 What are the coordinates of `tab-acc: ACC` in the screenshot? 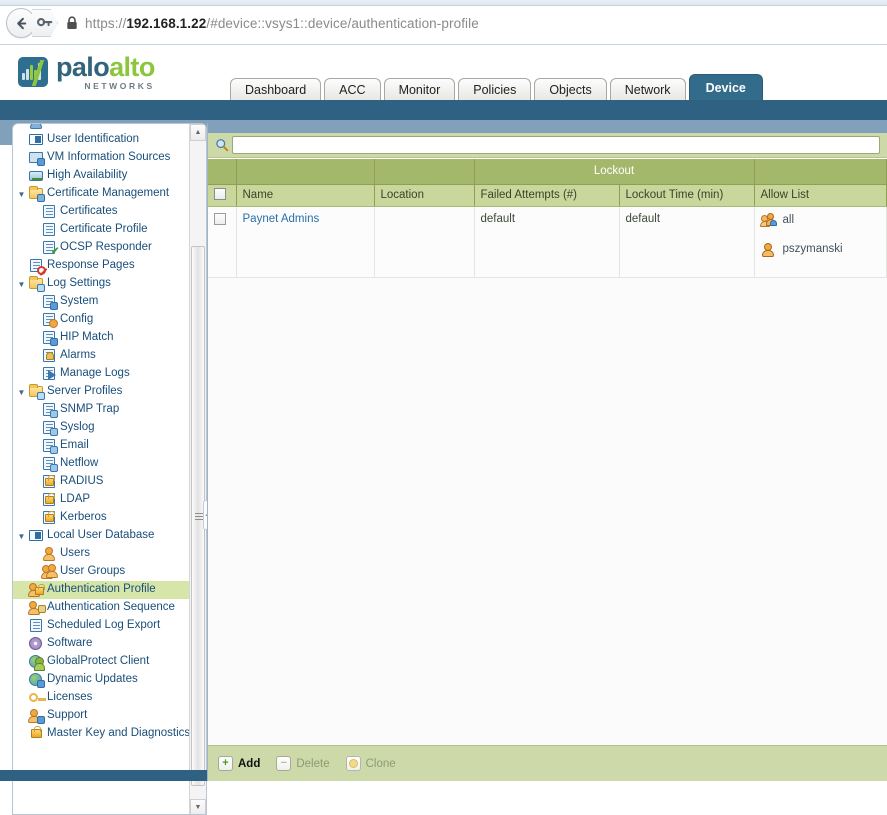 It's located at (352, 89).